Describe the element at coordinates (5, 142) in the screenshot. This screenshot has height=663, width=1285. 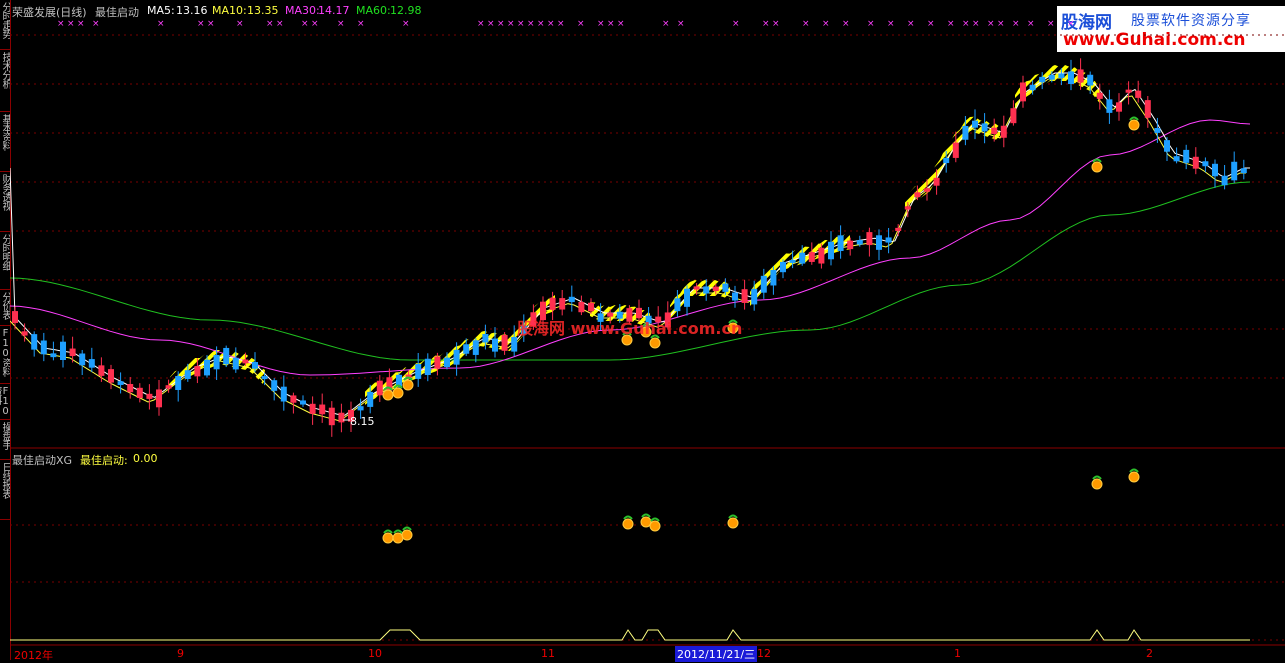
I see `sidebar-tab-2: 基本资料` at that location.